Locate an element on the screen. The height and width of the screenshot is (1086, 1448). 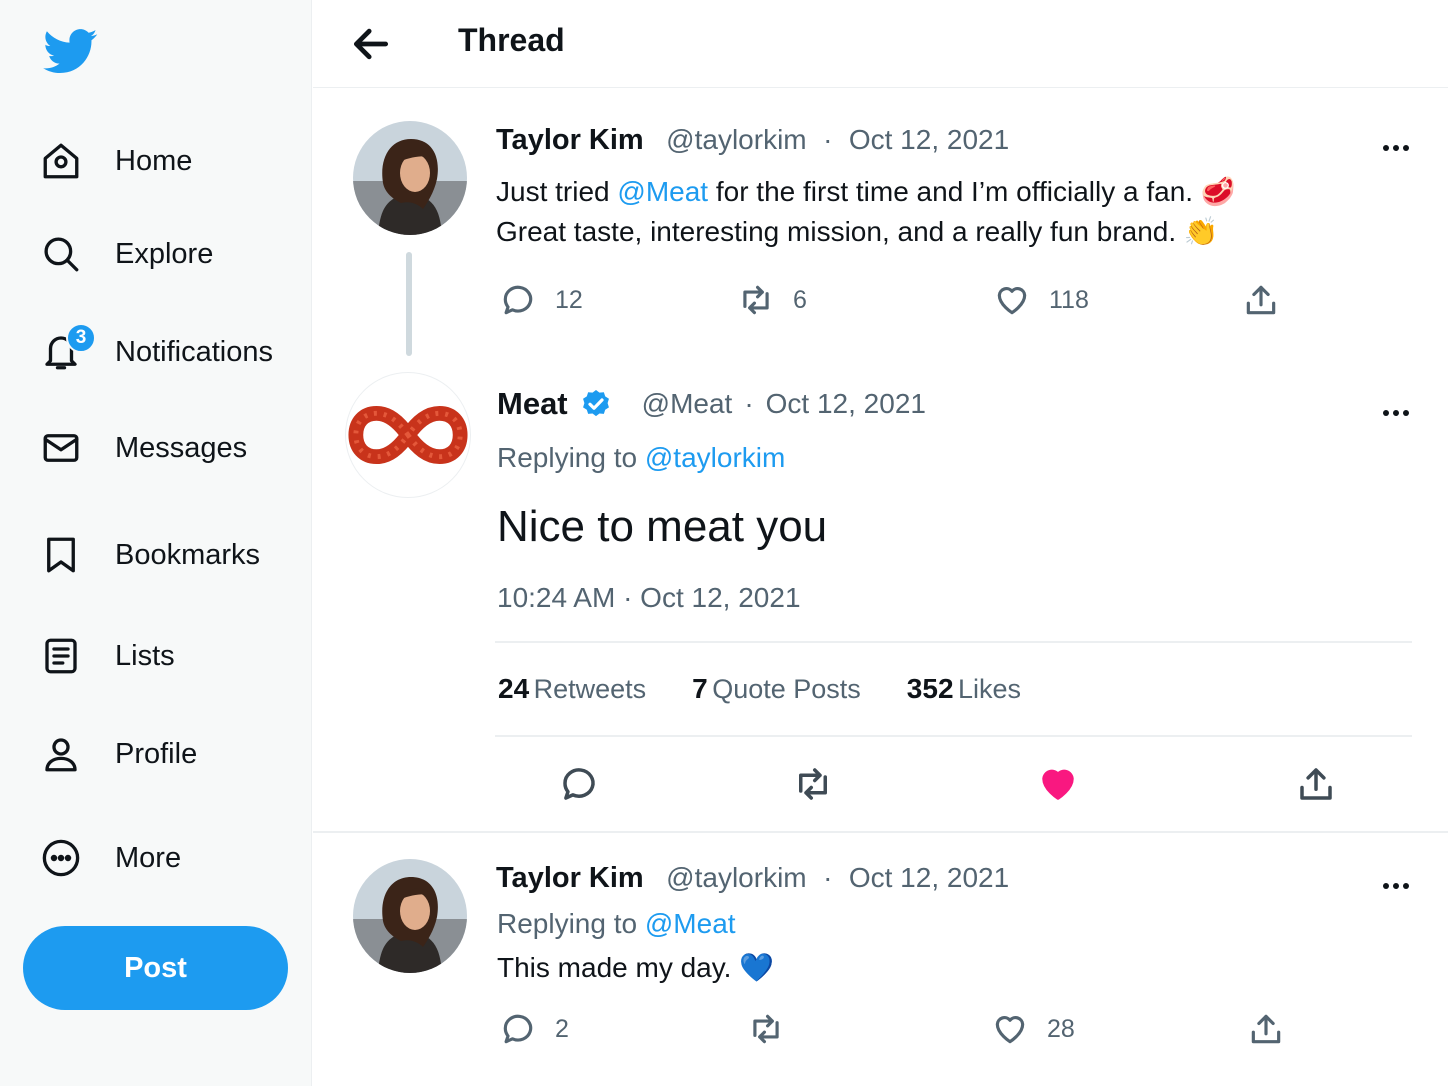
stat-label: Quote Posts is located at coordinates (786, 689).